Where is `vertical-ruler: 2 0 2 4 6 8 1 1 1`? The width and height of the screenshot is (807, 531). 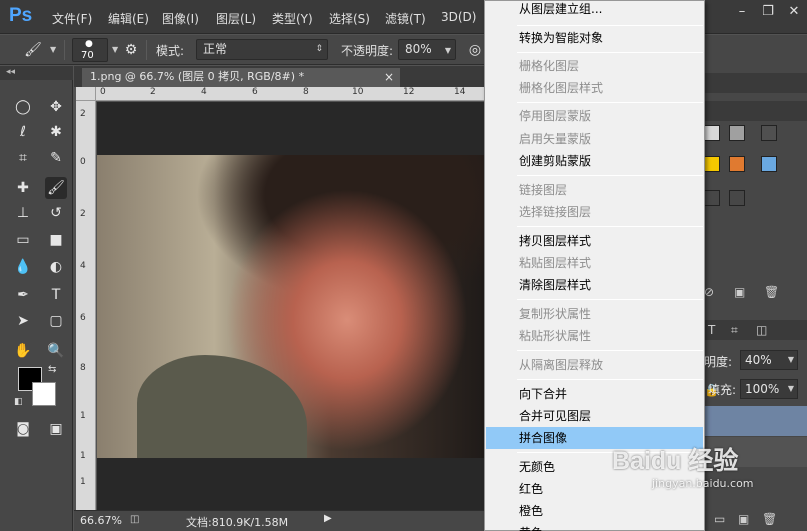 vertical-ruler: 2 0 2 4 6 8 1 1 1 is located at coordinates (86, 305).